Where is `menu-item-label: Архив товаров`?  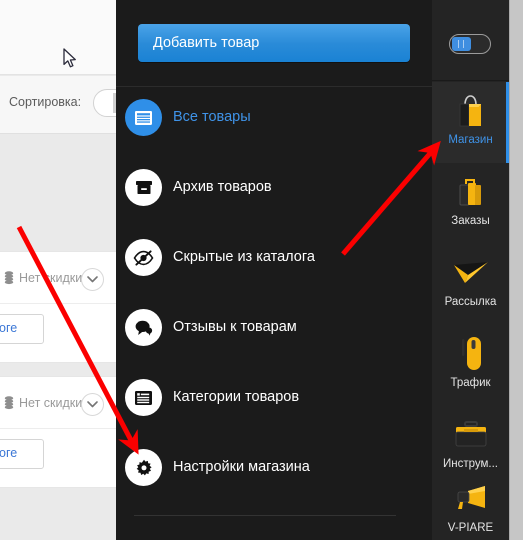
menu-item-label: Архив товаров is located at coordinates (222, 187).